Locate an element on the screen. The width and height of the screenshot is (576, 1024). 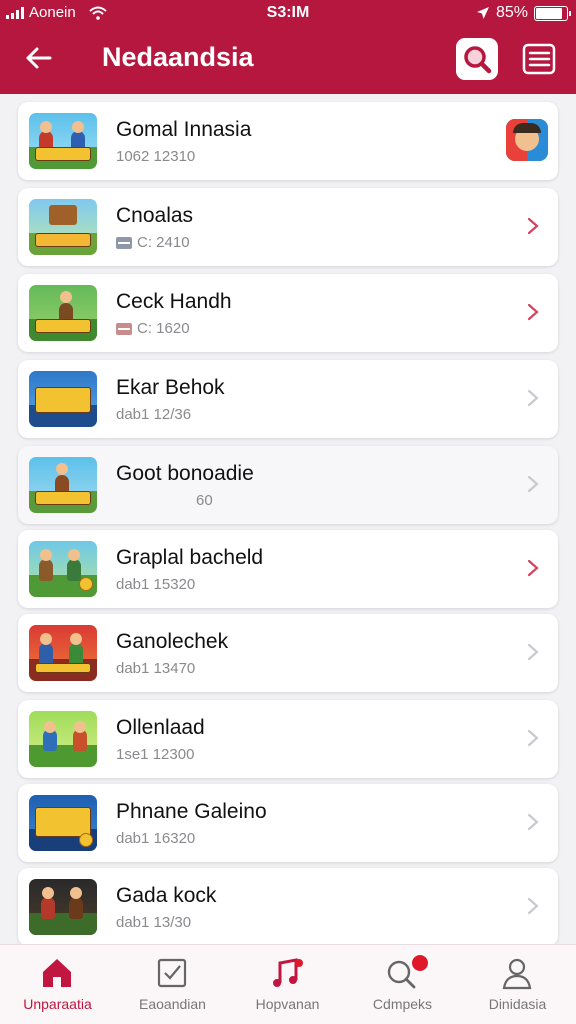
item-meta: 1062 12310 is located at coordinates (155, 156).